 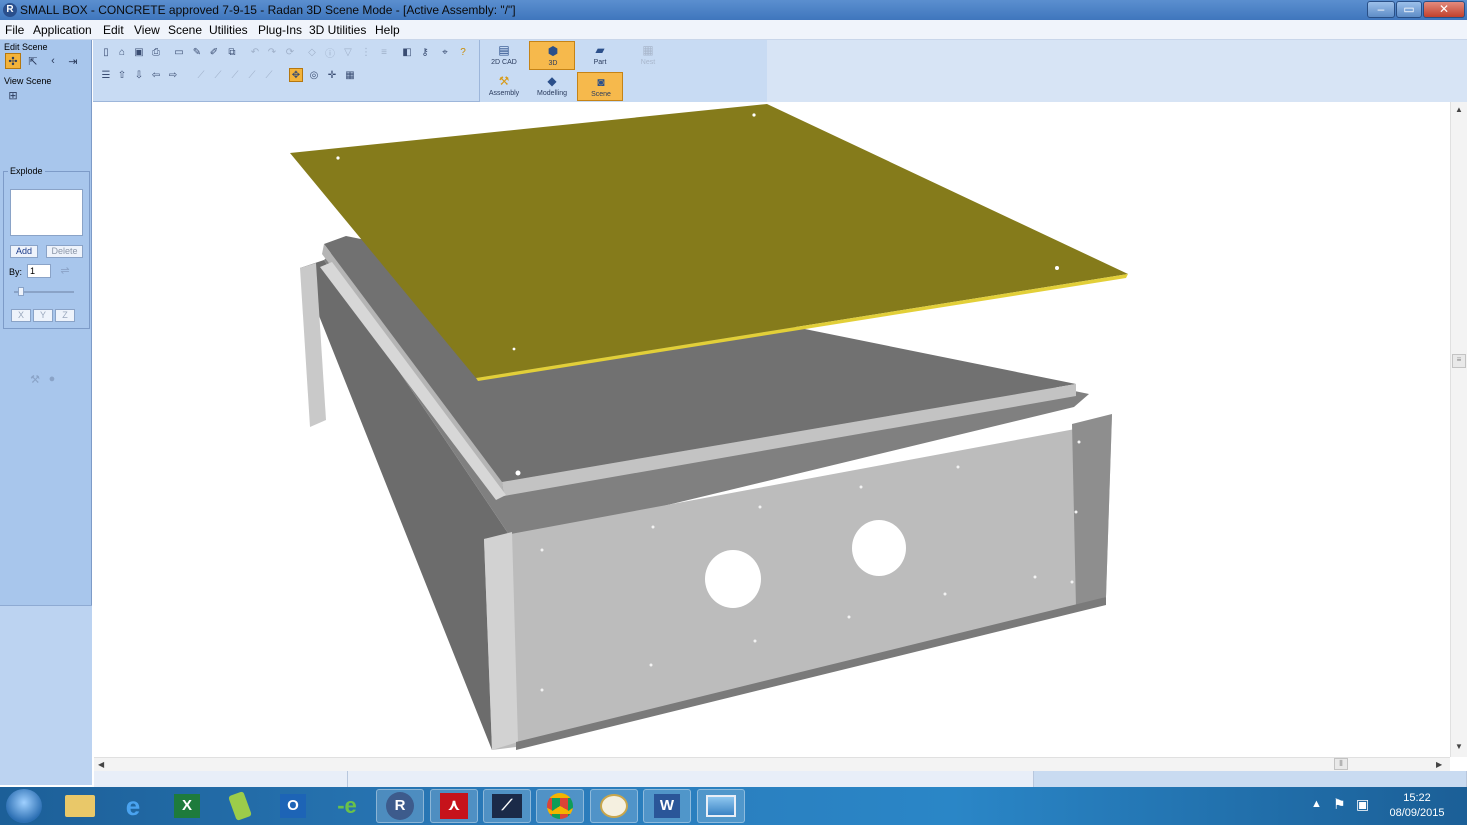 I want to click on menu-plug-ins: Plug-Ins, so click(x=280, y=30).